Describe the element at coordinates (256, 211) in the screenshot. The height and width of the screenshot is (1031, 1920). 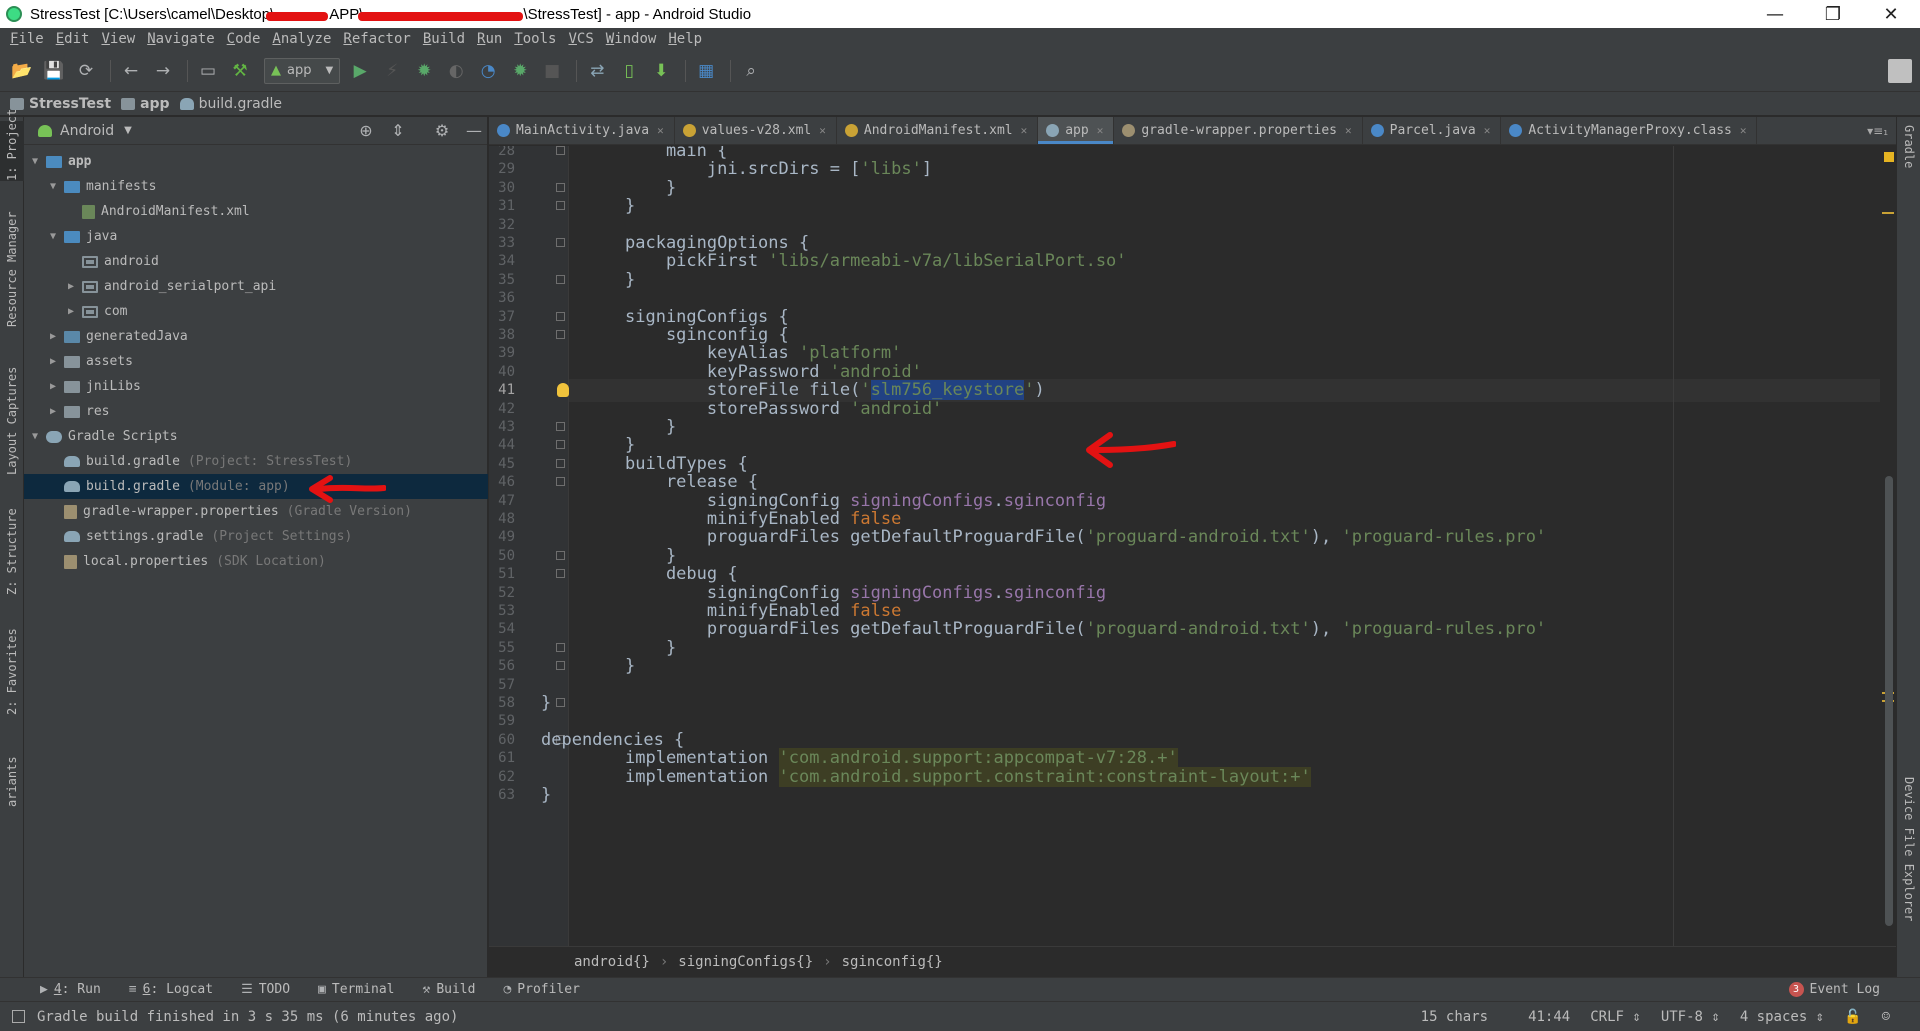
I see `tree-item: AndroidManifest.xml` at that location.